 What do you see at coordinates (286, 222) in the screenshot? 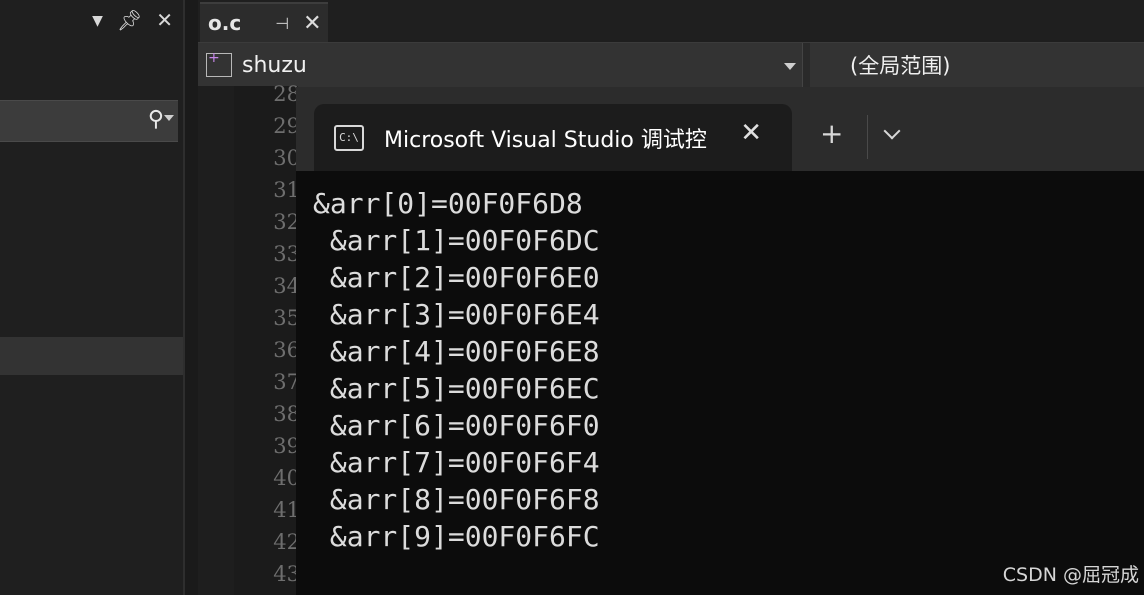
I see `line-number: 32` at bounding box center [286, 222].